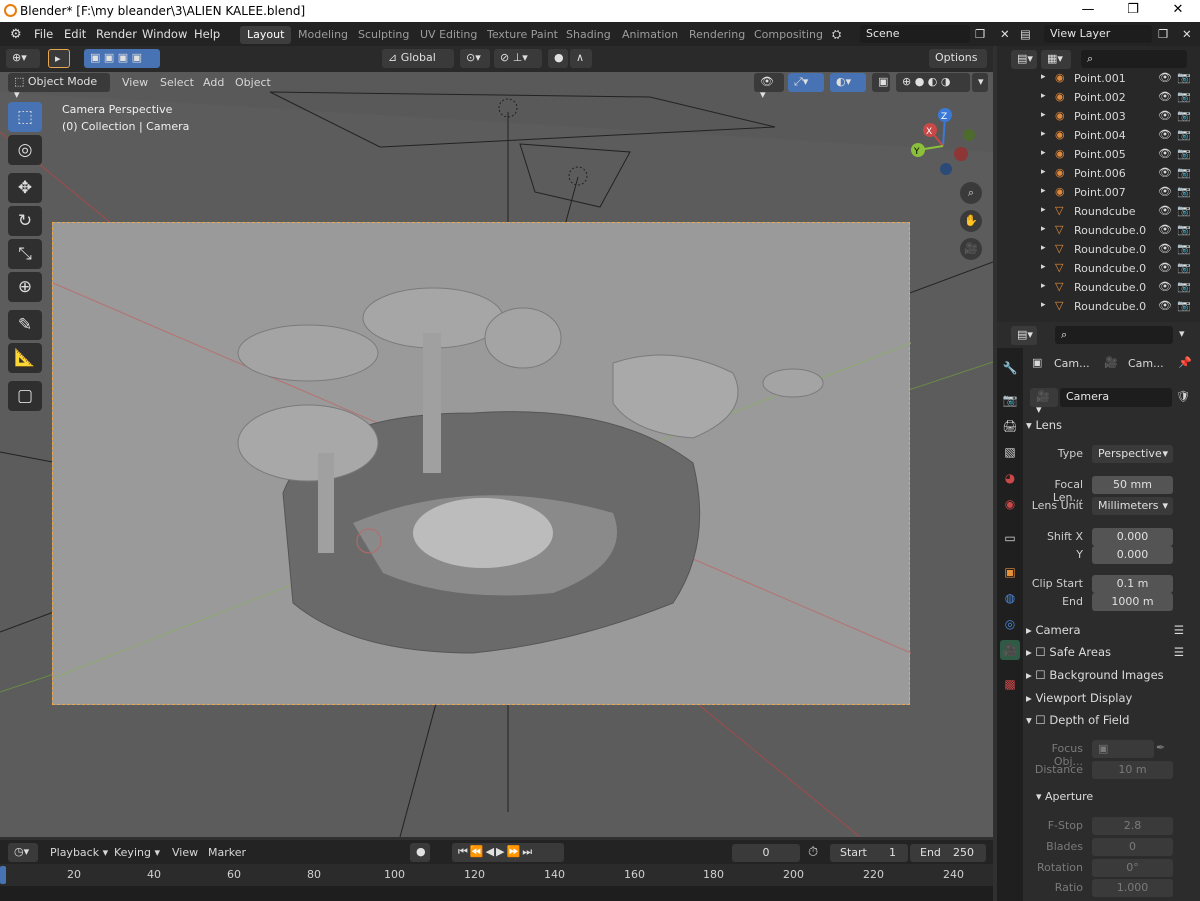 This screenshot has width=1200, height=901. Describe the element at coordinates (25, 254) in the screenshot. I see `scale-tool-icon: ⤡` at that location.